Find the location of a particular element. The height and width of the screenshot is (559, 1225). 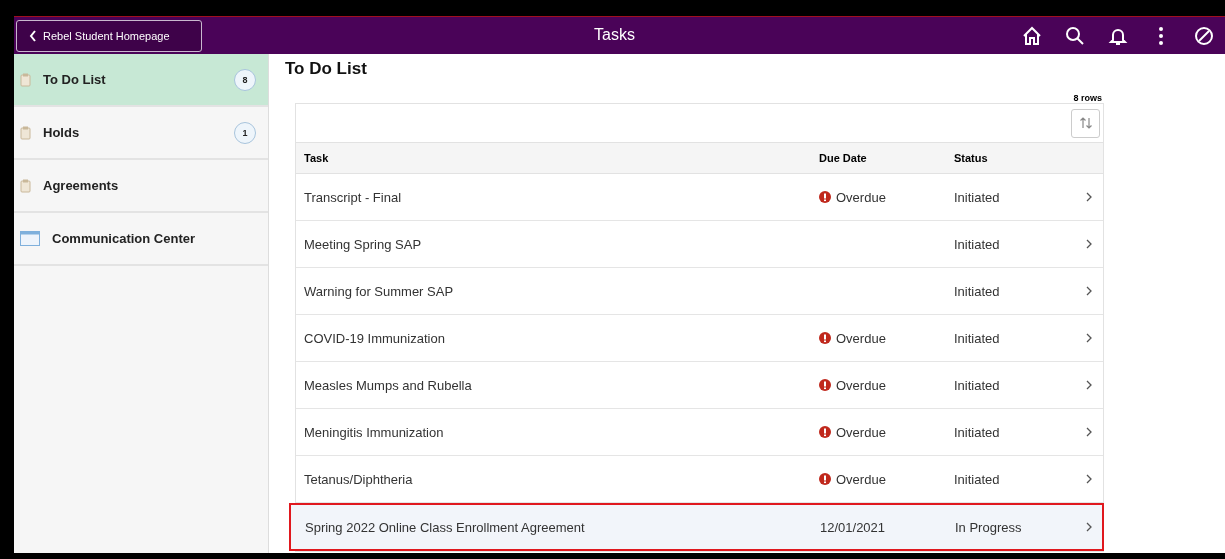

row-count: 8 rows is located at coordinates (1087, 98).